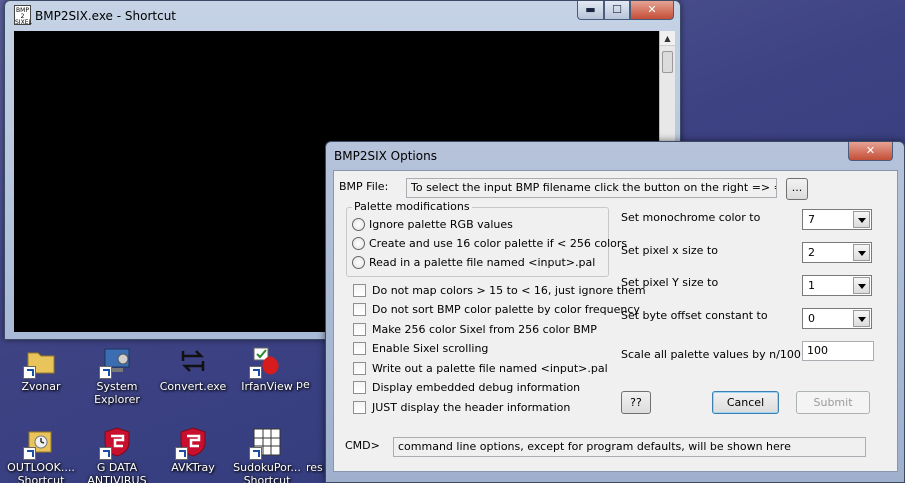 This screenshot has width=905, height=483. Describe the element at coordinates (476, 387) in the screenshot. I see `checkbox-label: Display embedded debug information` at that location.